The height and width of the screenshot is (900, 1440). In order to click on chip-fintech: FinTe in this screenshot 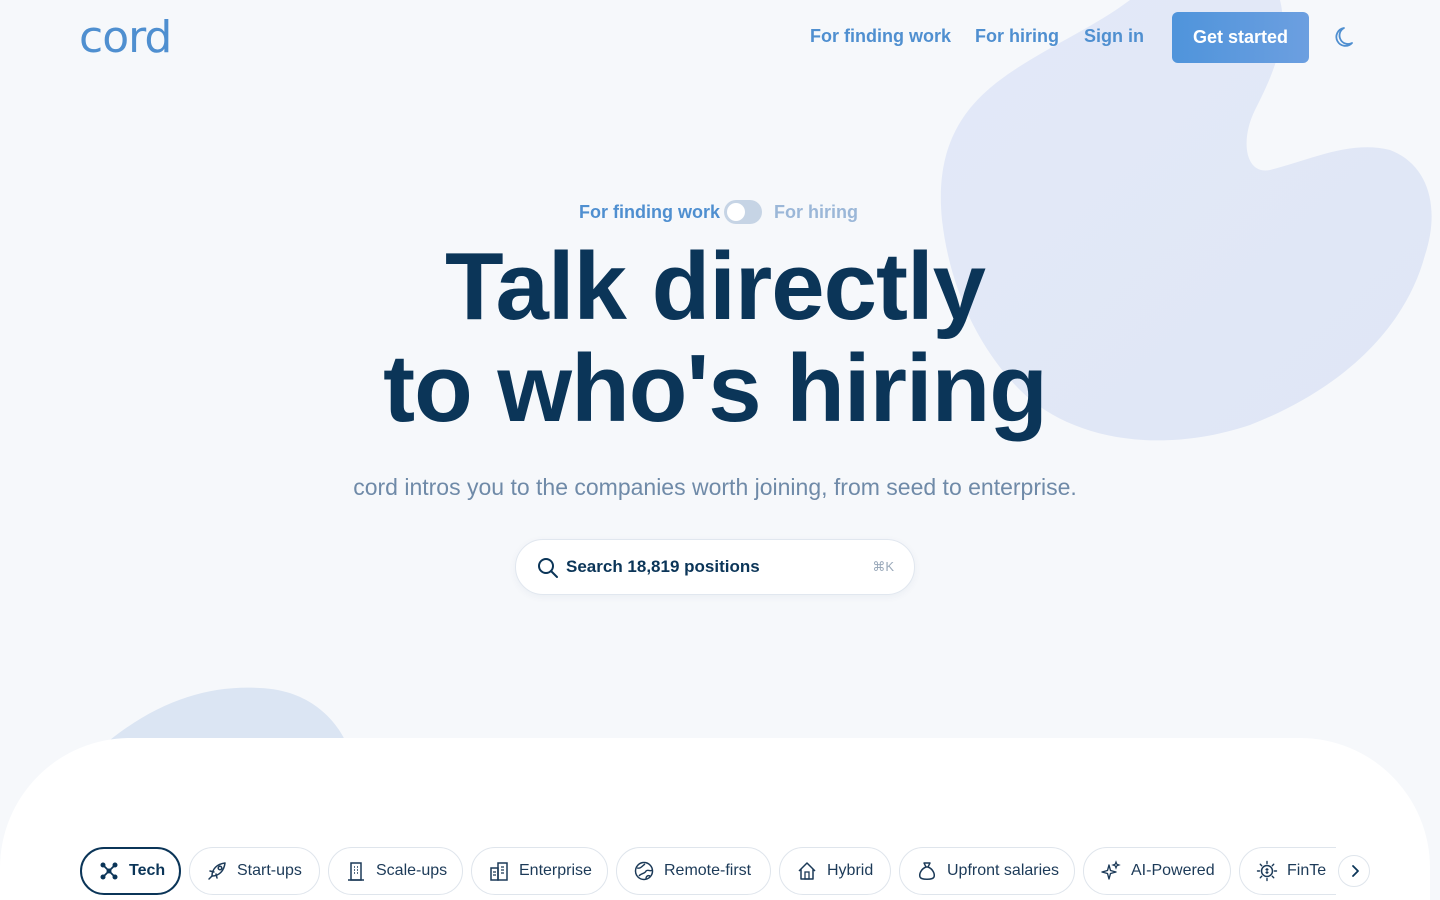, I will do `click(1287, 871)`.